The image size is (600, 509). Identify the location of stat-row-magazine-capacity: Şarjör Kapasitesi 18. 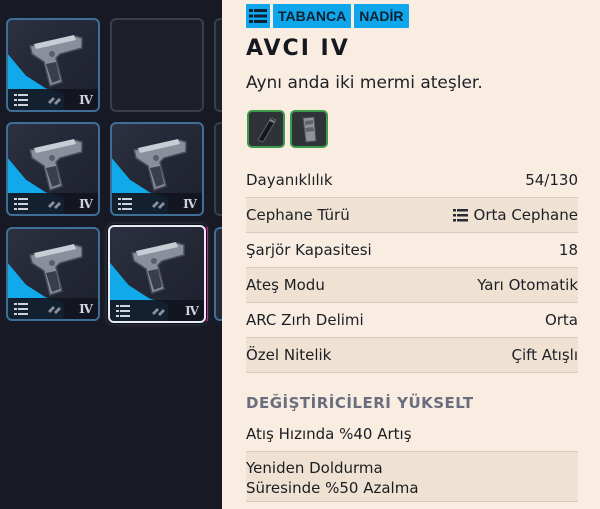
(412, 250).